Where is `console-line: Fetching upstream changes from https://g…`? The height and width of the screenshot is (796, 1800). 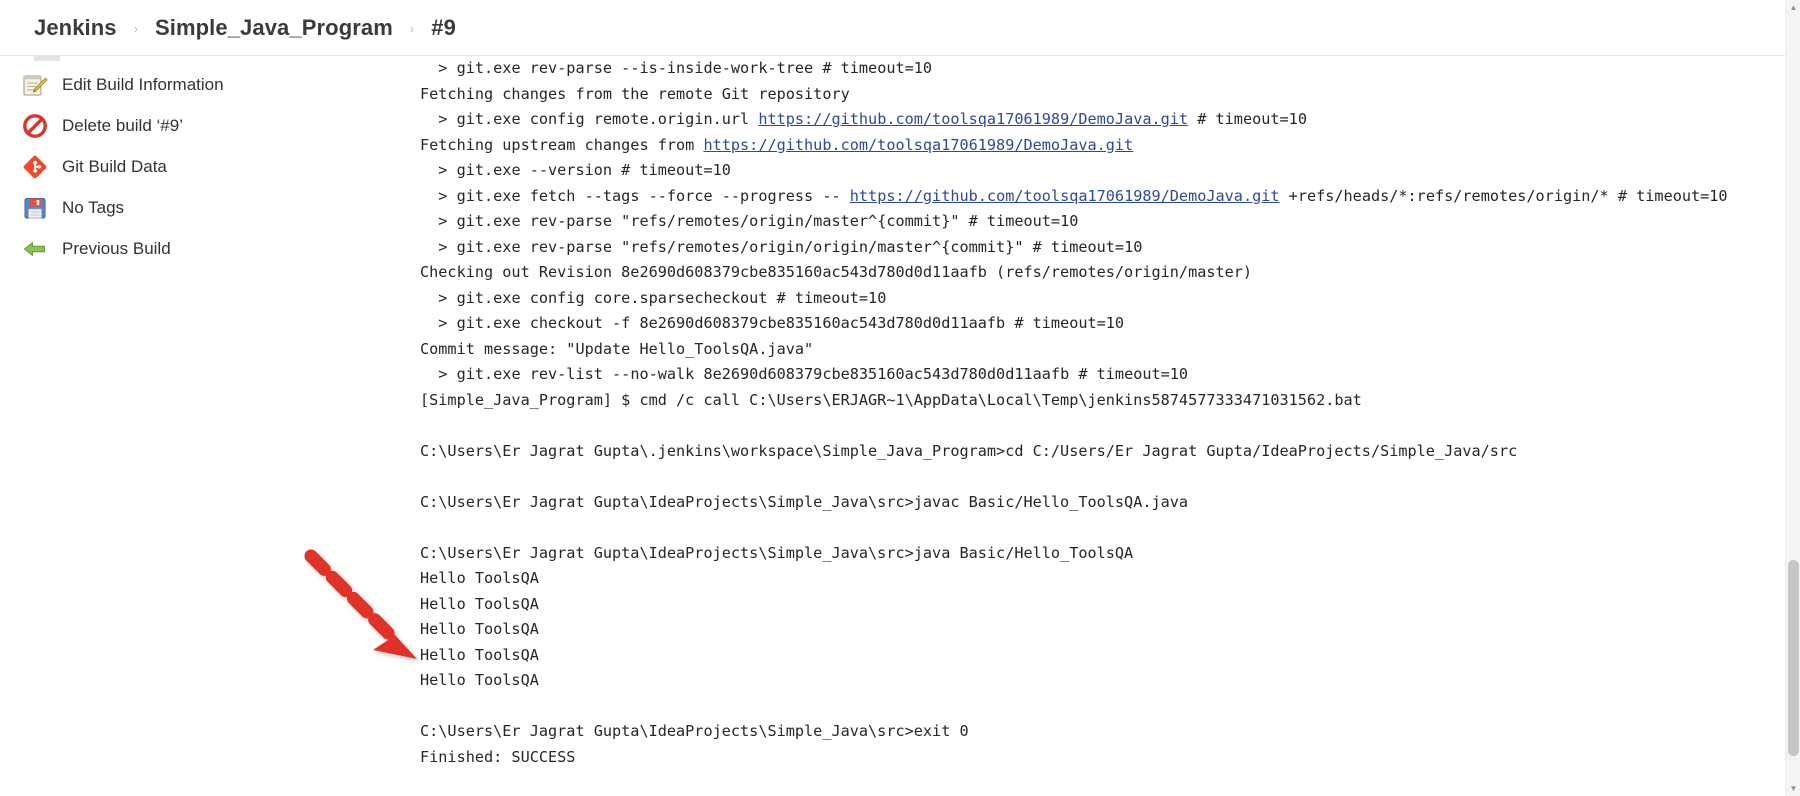
console-line: Fetching upstream changes from https://g… is located at coordinates (777, 144).